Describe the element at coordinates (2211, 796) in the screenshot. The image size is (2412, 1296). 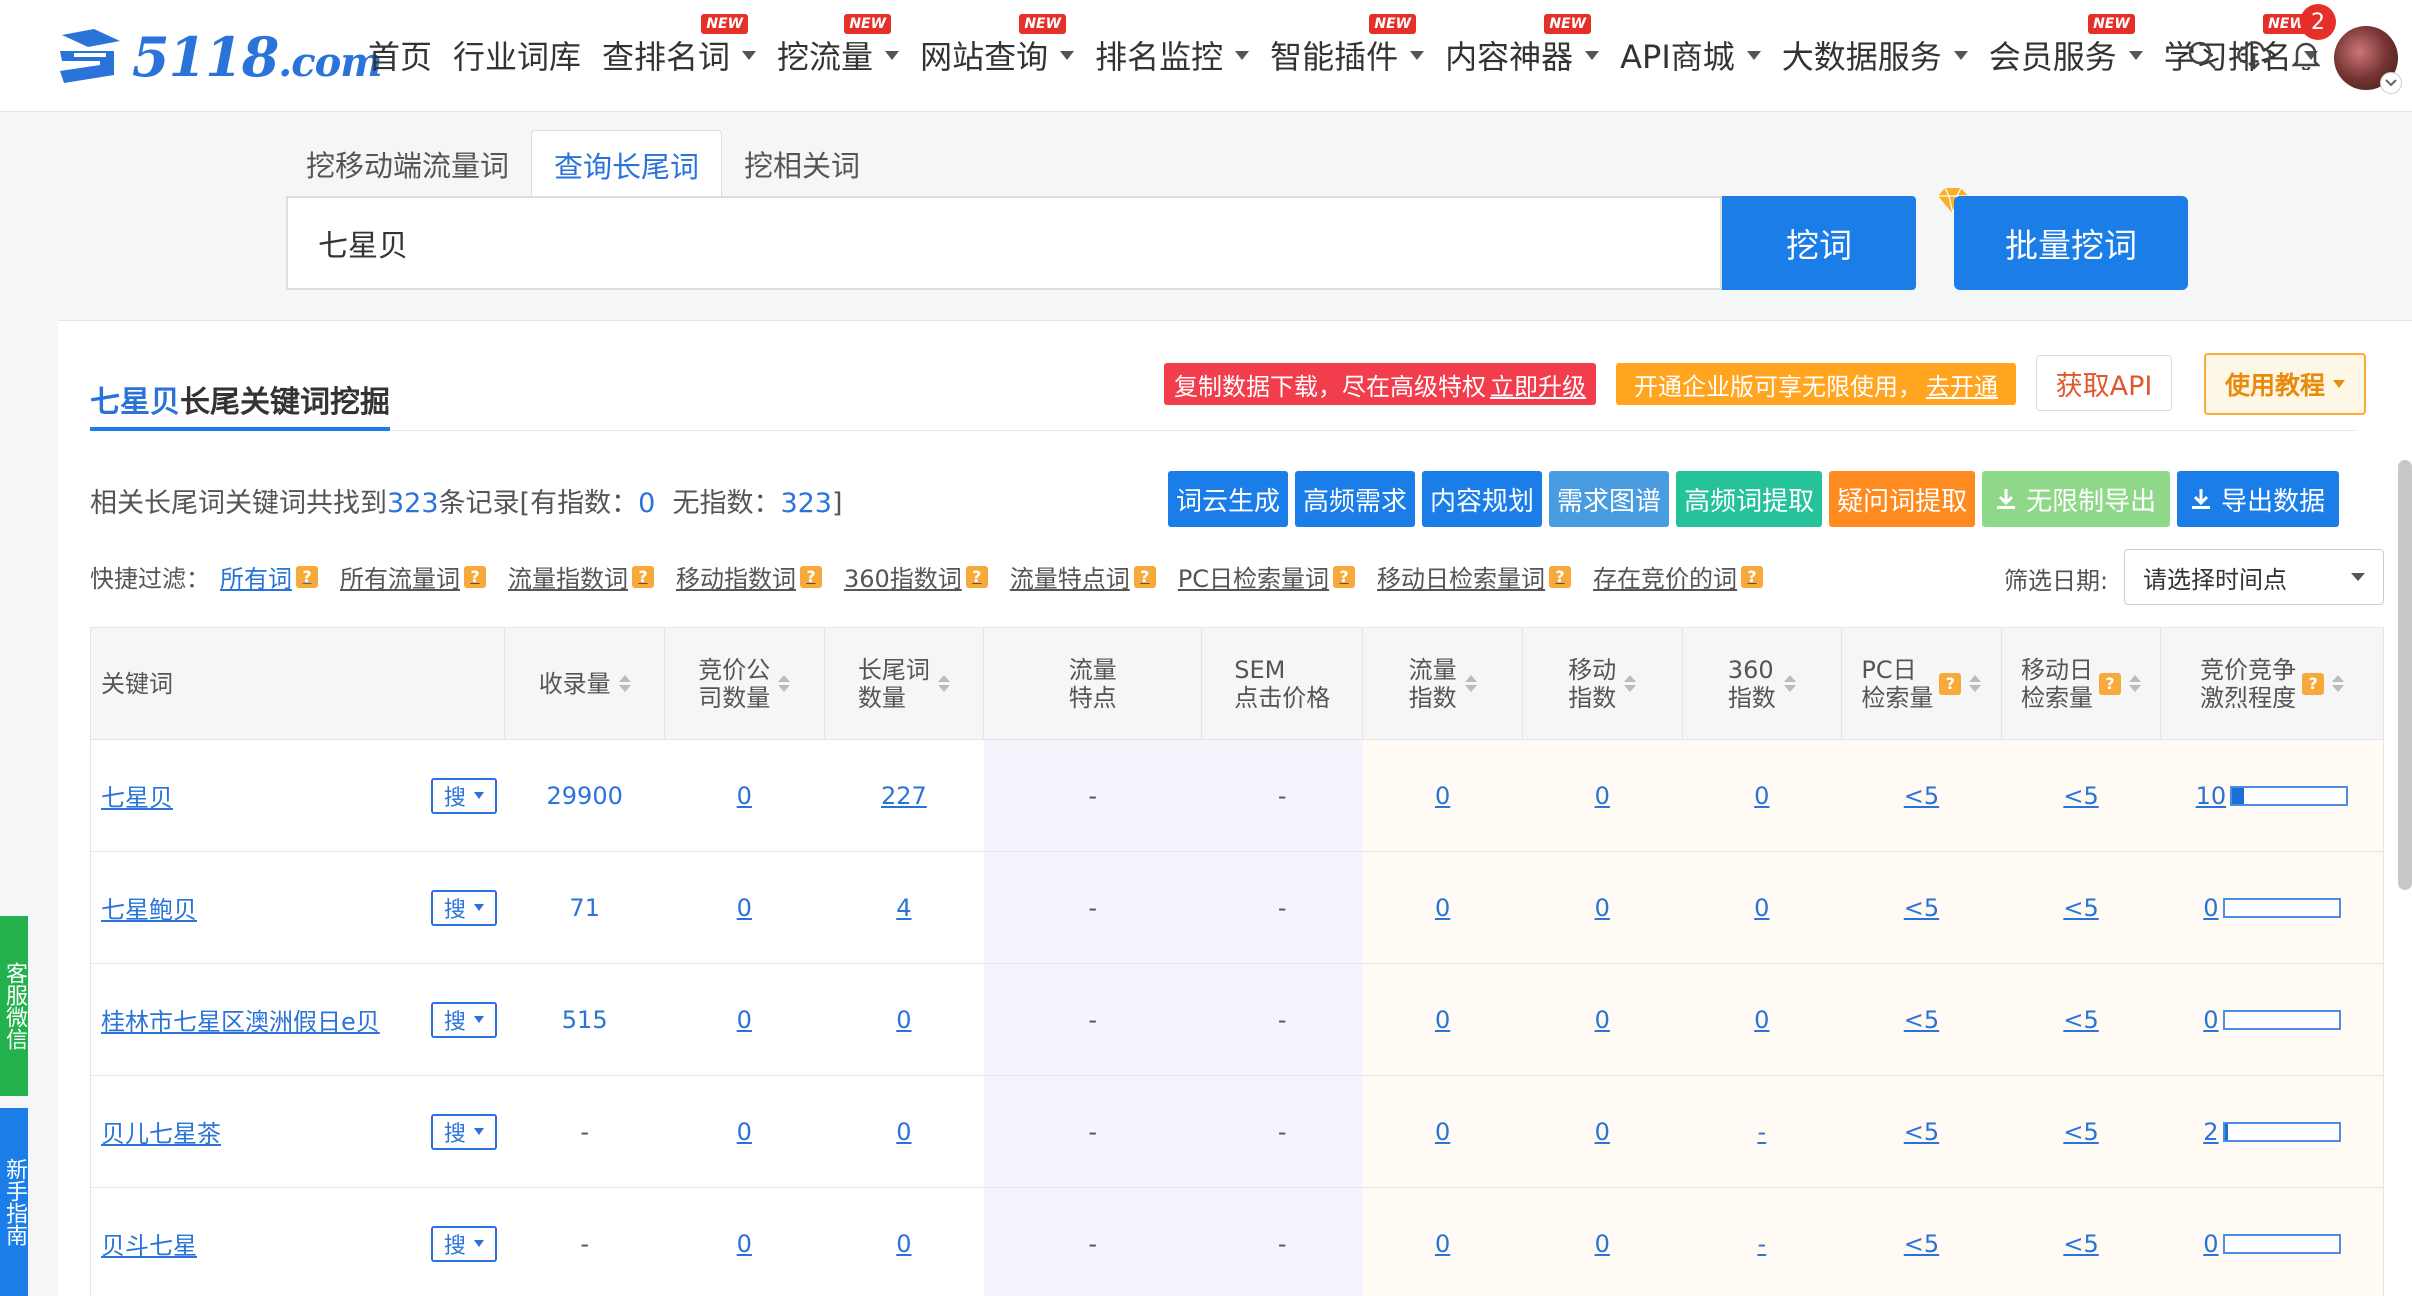
I see `competition-value: 10` at that location.